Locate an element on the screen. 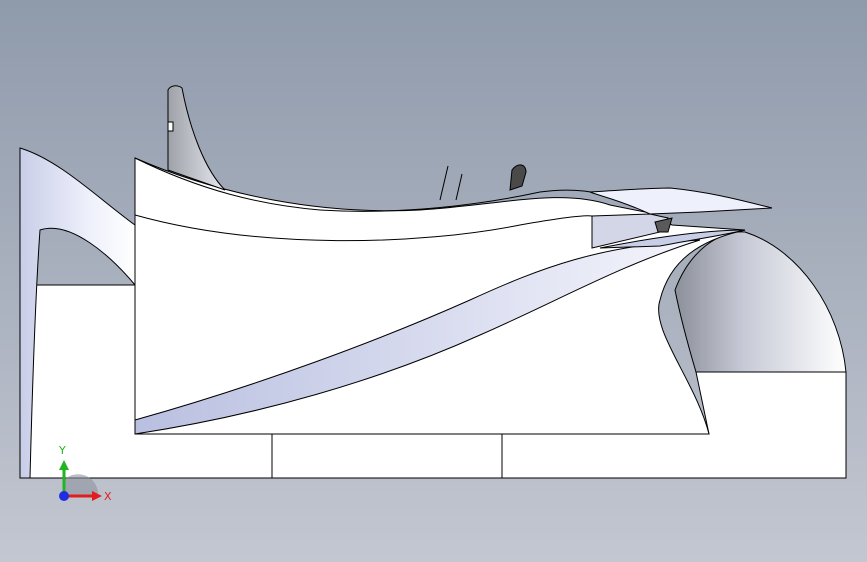  y-axis-arrow is located at coordinates (64, 465).